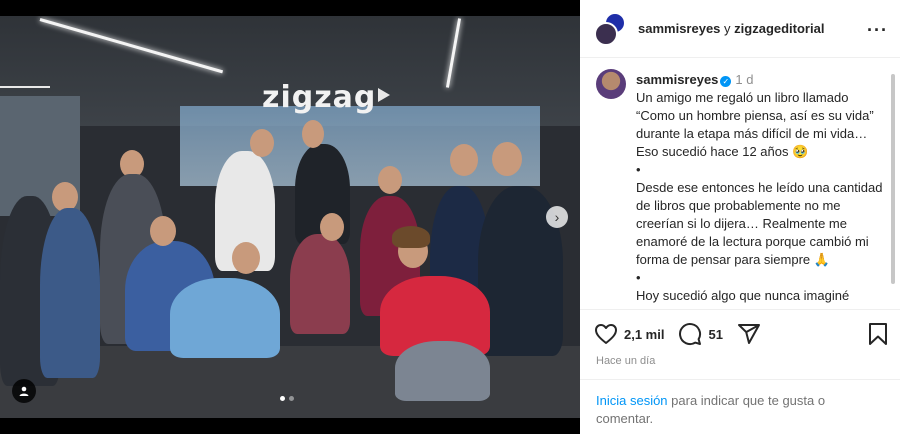  I want to click on post-authors: sammisreyes y zigzageditorial, so click(731, 28).